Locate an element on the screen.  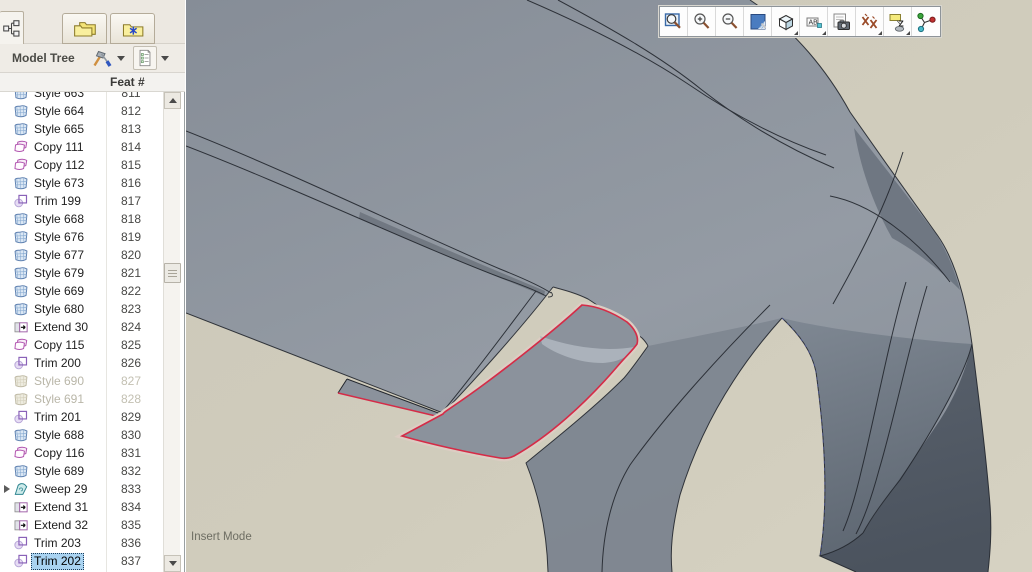
tab-folder-browser is located at coordinates (84, 28).